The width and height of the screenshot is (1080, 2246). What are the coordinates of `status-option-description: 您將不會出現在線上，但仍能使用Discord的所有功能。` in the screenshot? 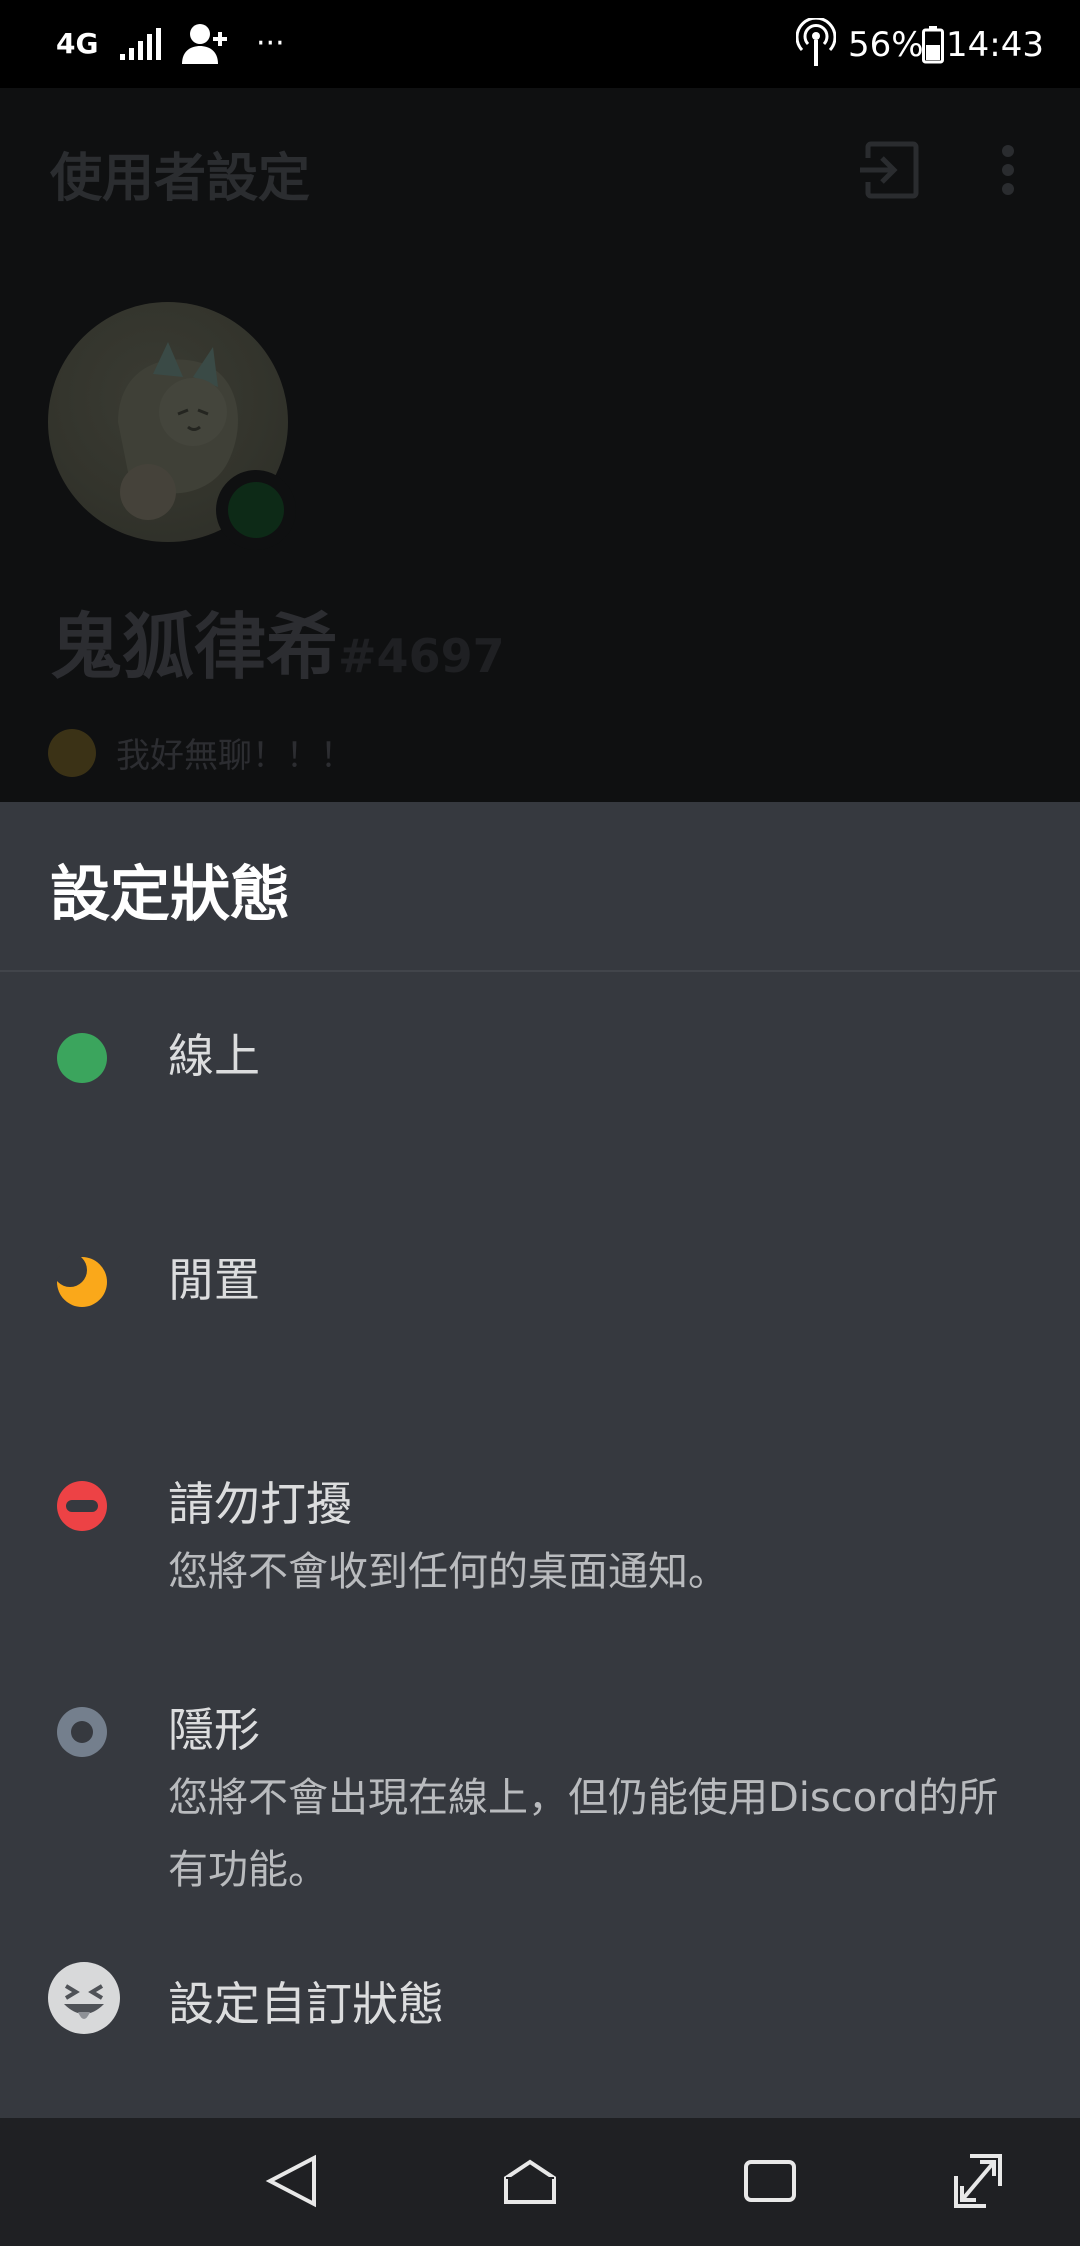 It's located at (583, 1834).